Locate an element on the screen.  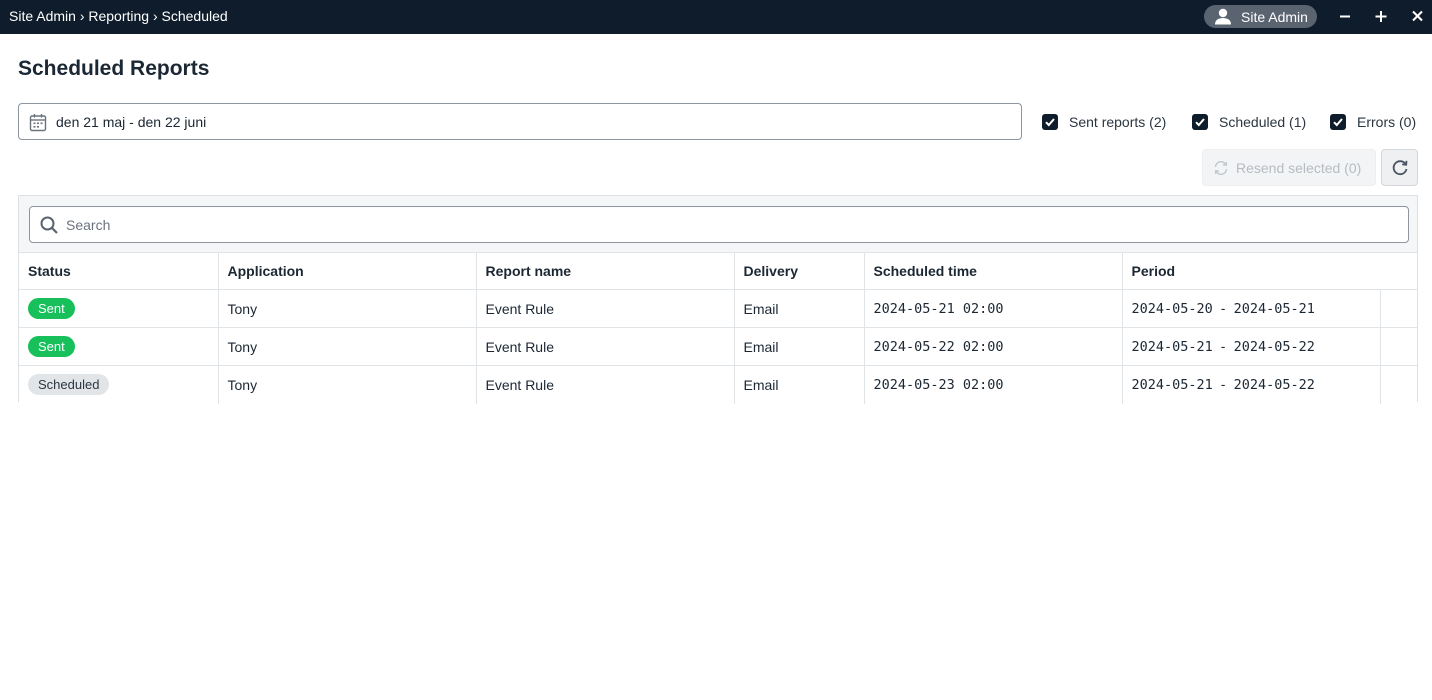
close-icon is located at coordinates (1417, 16).